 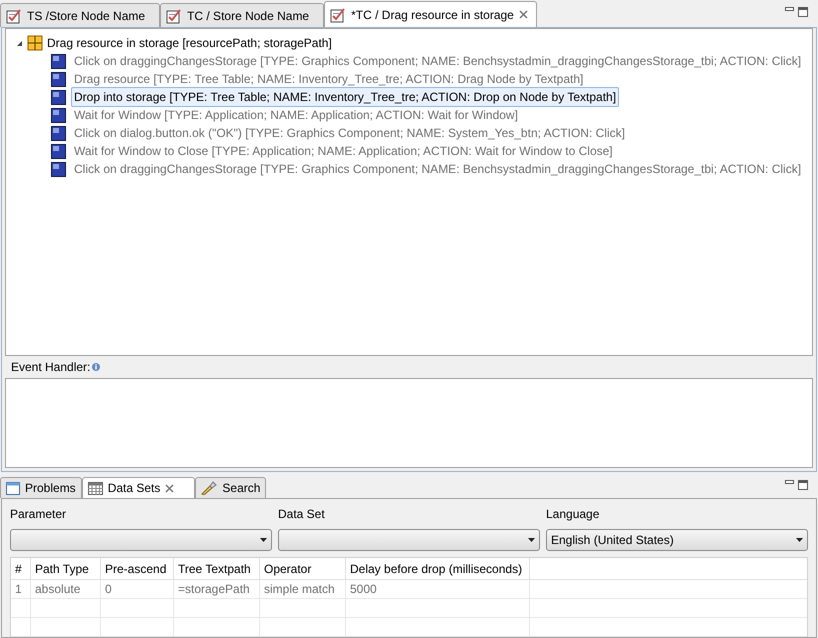 I want to click on column-header: Delay before drop (milliseconds), so click(x=438, y=568).